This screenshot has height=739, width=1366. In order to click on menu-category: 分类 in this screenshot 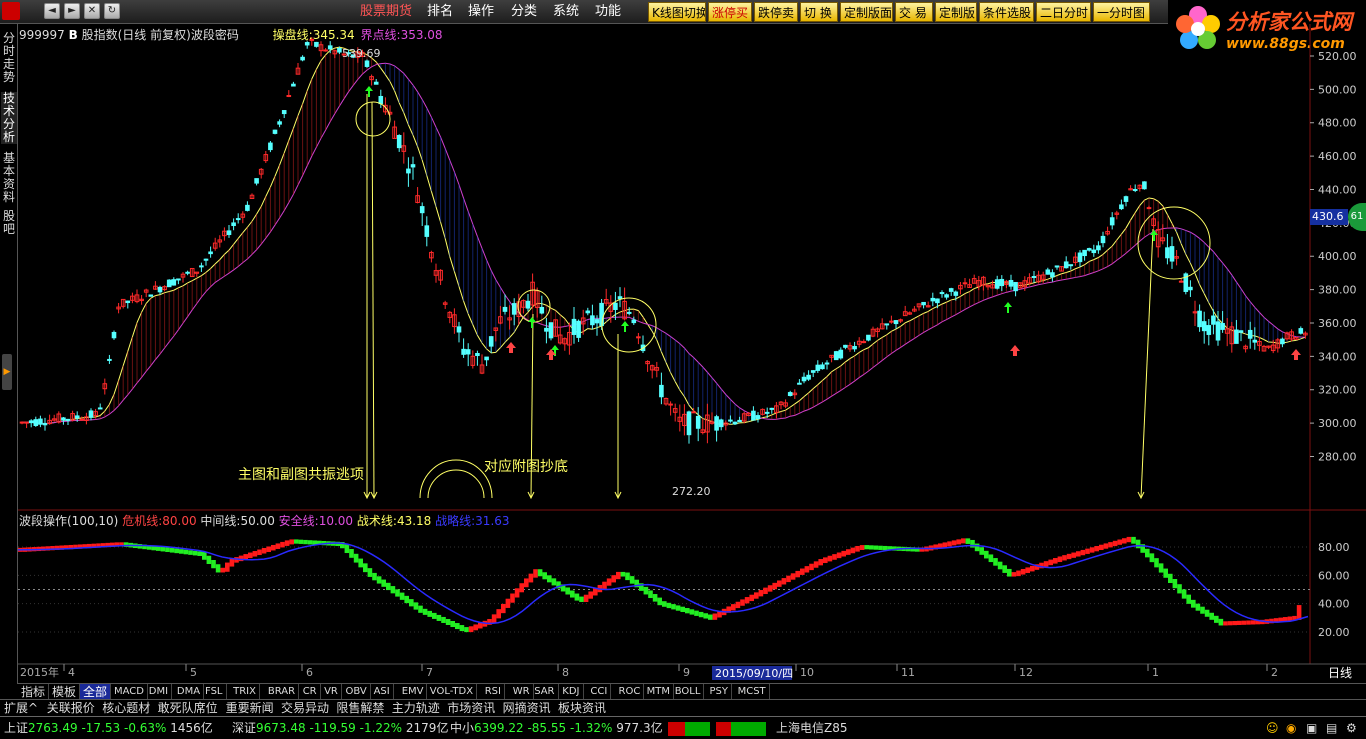, I will do `click(524, 12)`.